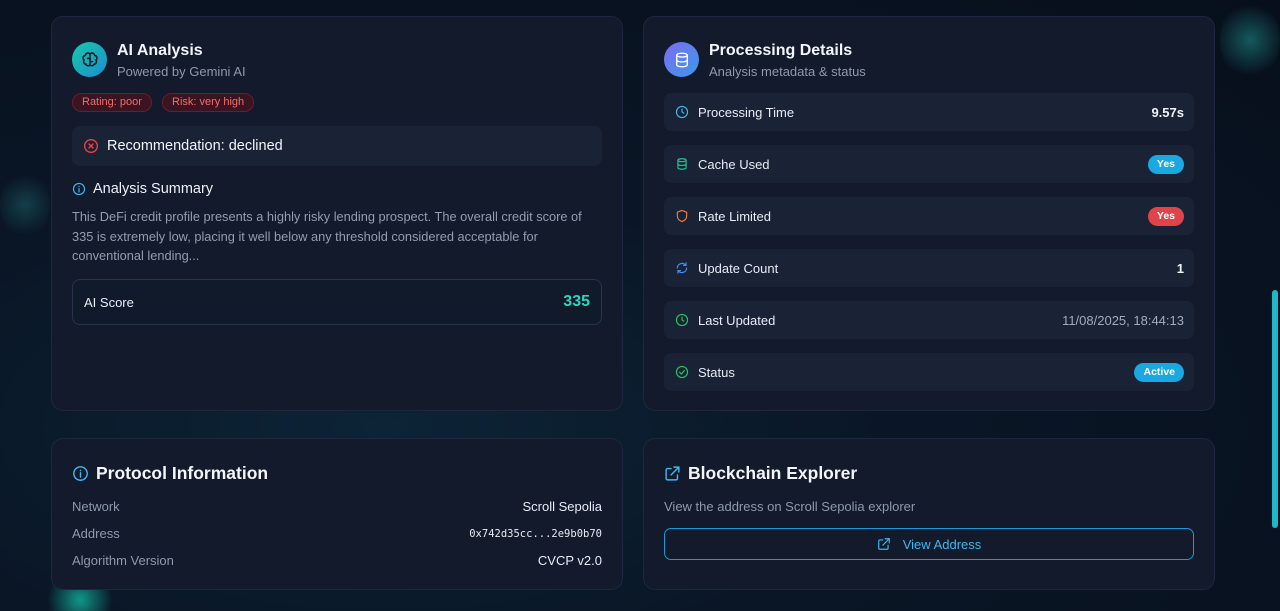 The image size is (1280, 611). I want to click on processing-row-rate-limited: Rate Limited Yes, so click(929, 216).